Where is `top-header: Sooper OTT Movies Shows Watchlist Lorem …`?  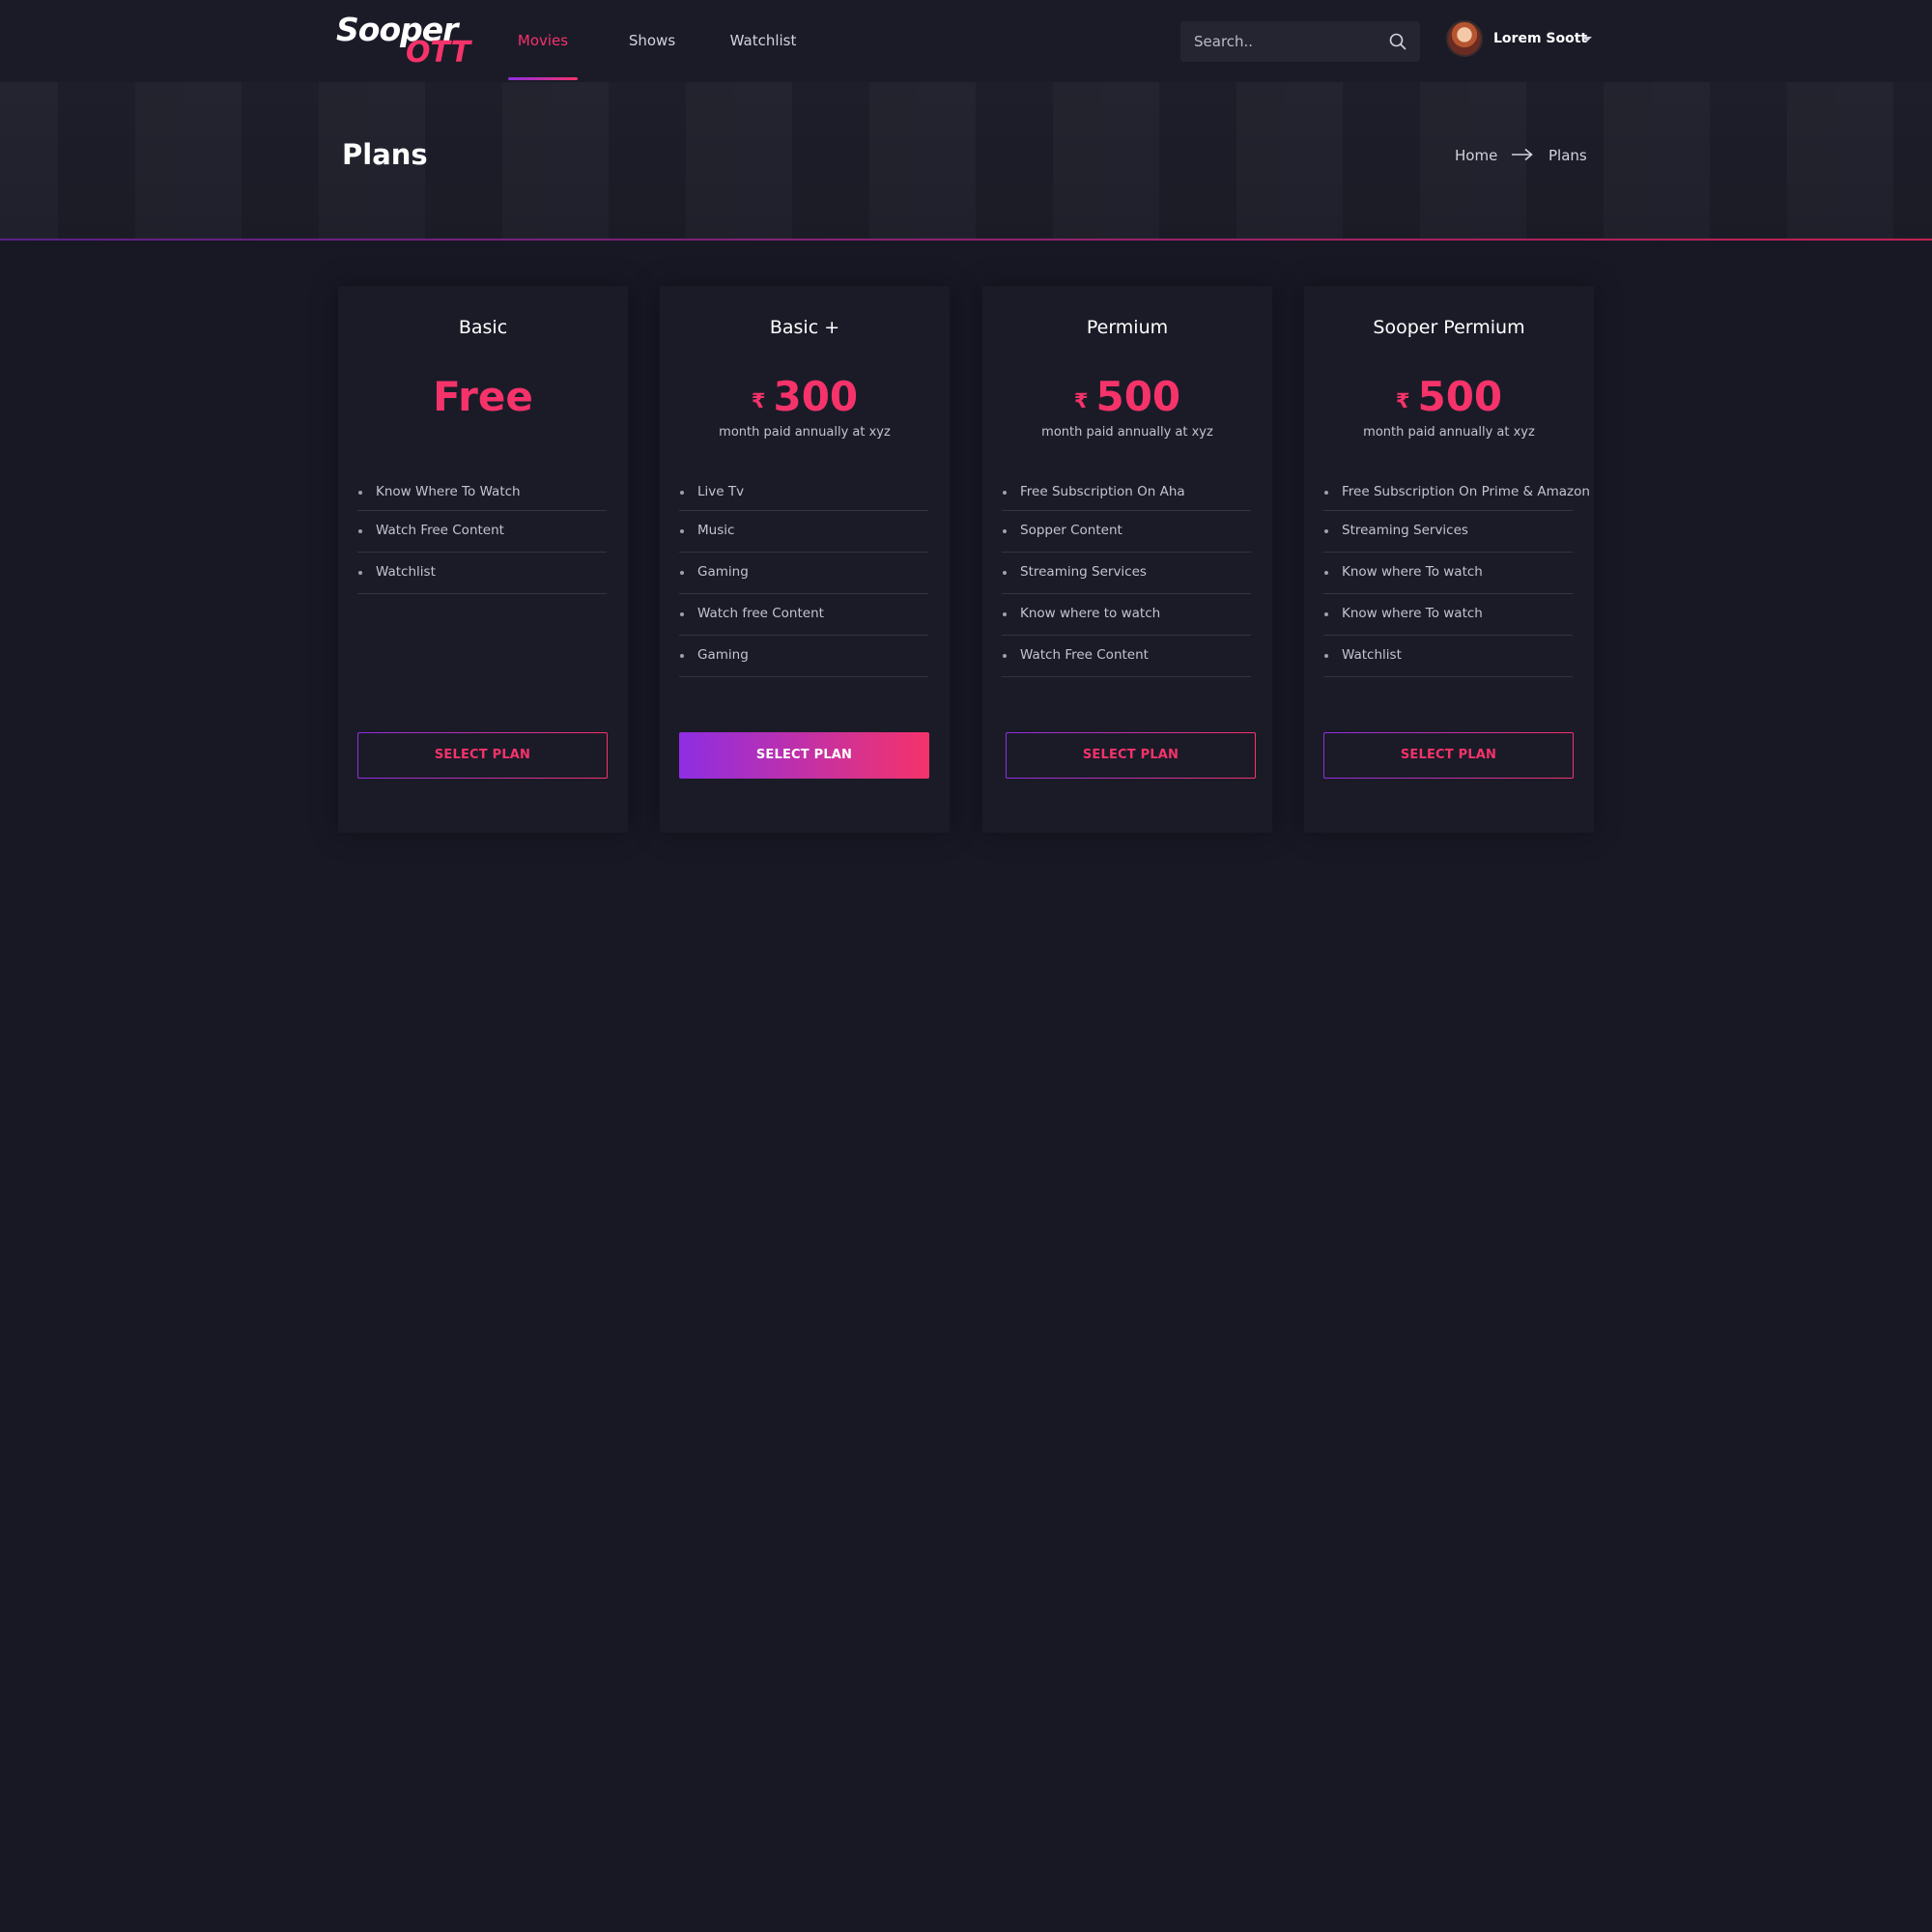 top-header: Sooper OTT Movies Shows Watchlist Lorem … is located at coordinates (966, 41).